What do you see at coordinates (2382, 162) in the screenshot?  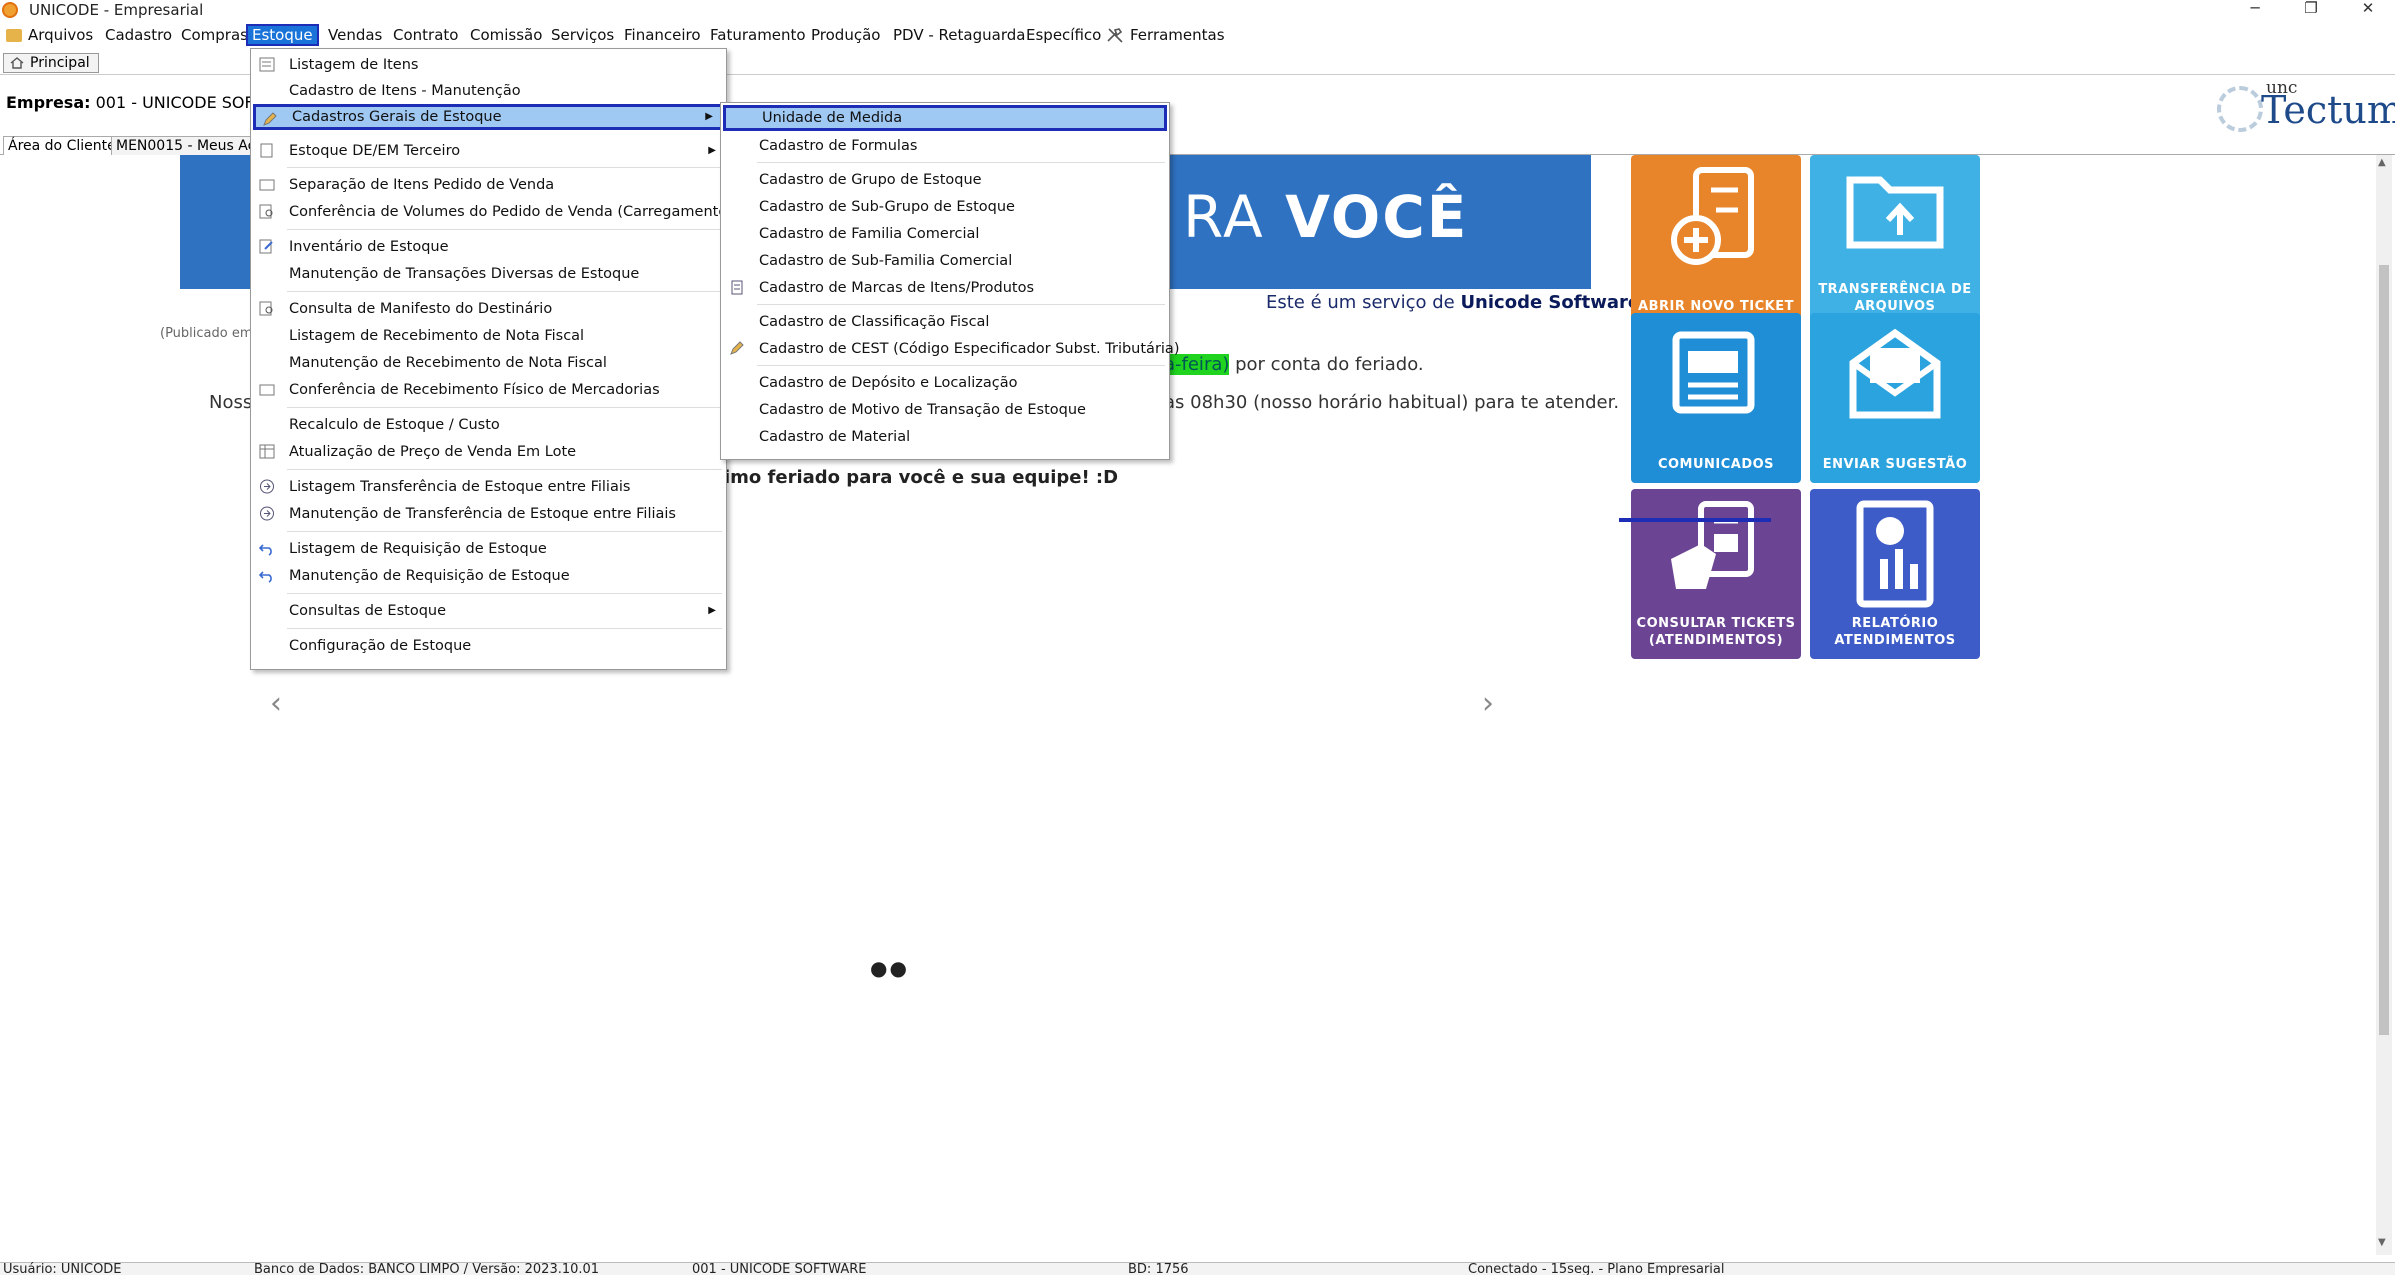 I see `scroll-up-icon: ▲` at bounding box center [2382, 162].